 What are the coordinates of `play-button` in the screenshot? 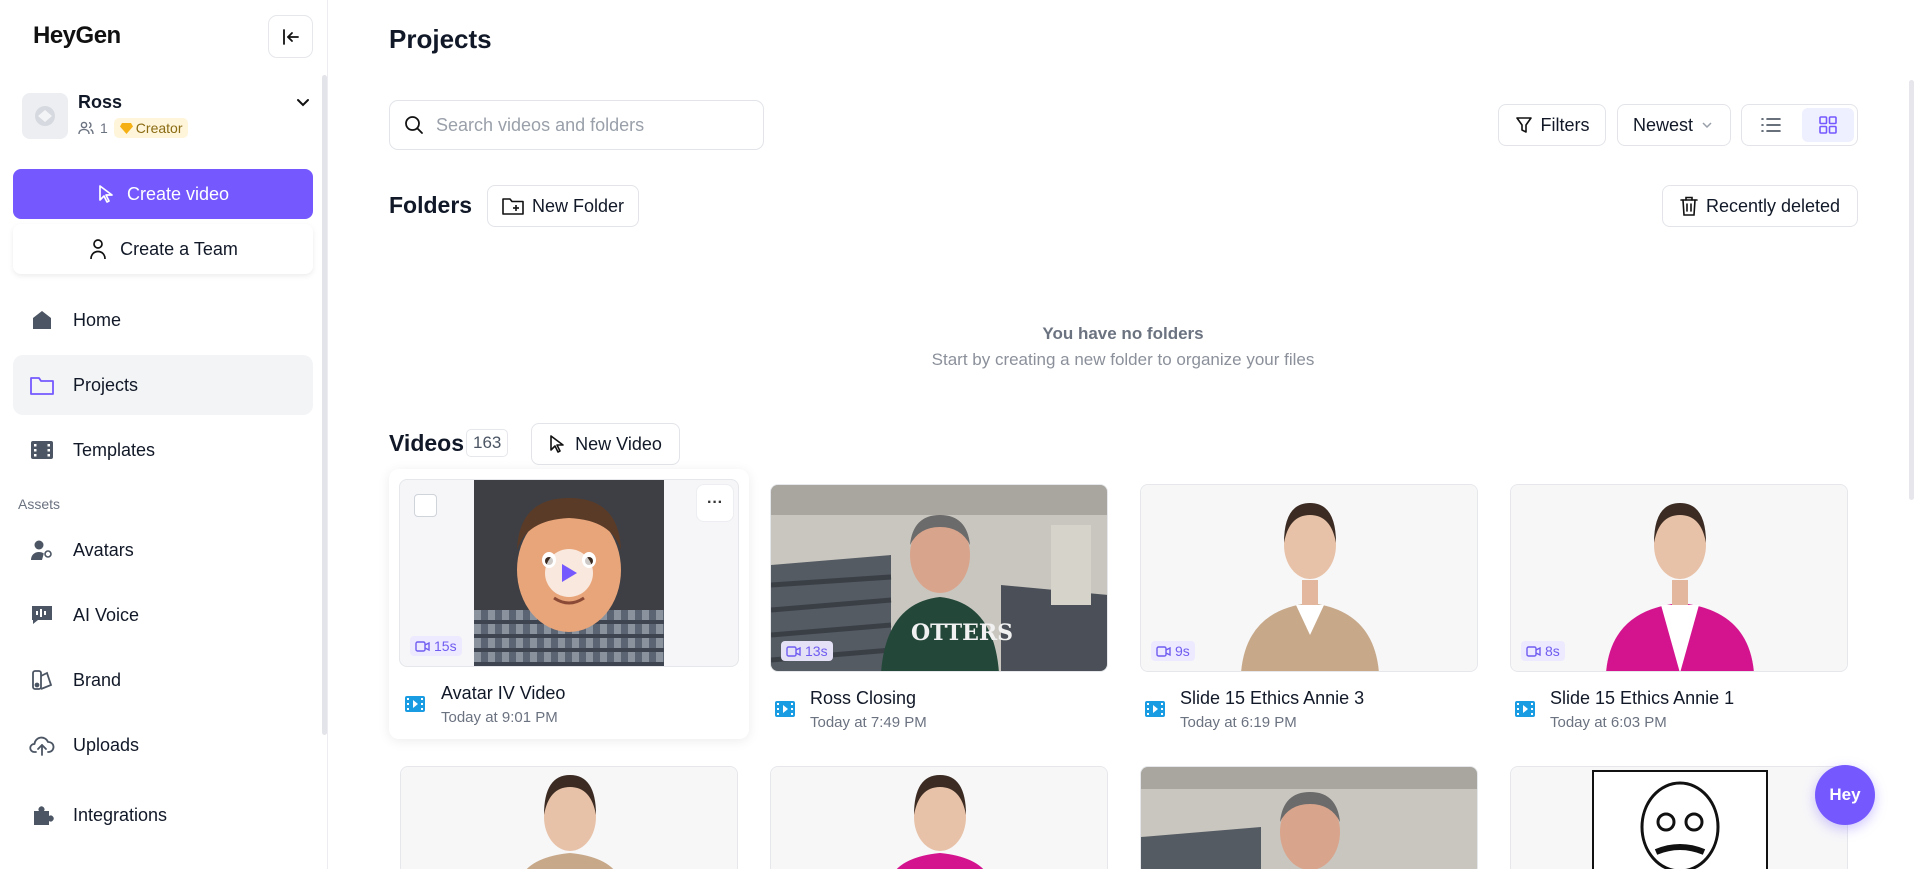 It's located at (569, 573).